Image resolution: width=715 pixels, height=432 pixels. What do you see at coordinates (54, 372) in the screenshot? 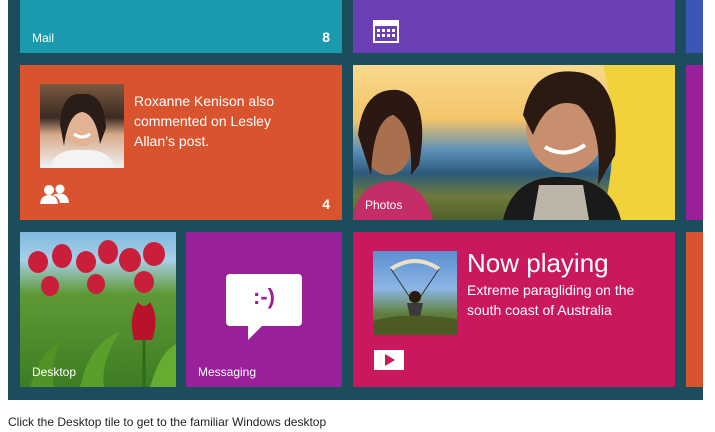
I see `desktop-tile-label: Desktop` at bounding box center [54, 372].